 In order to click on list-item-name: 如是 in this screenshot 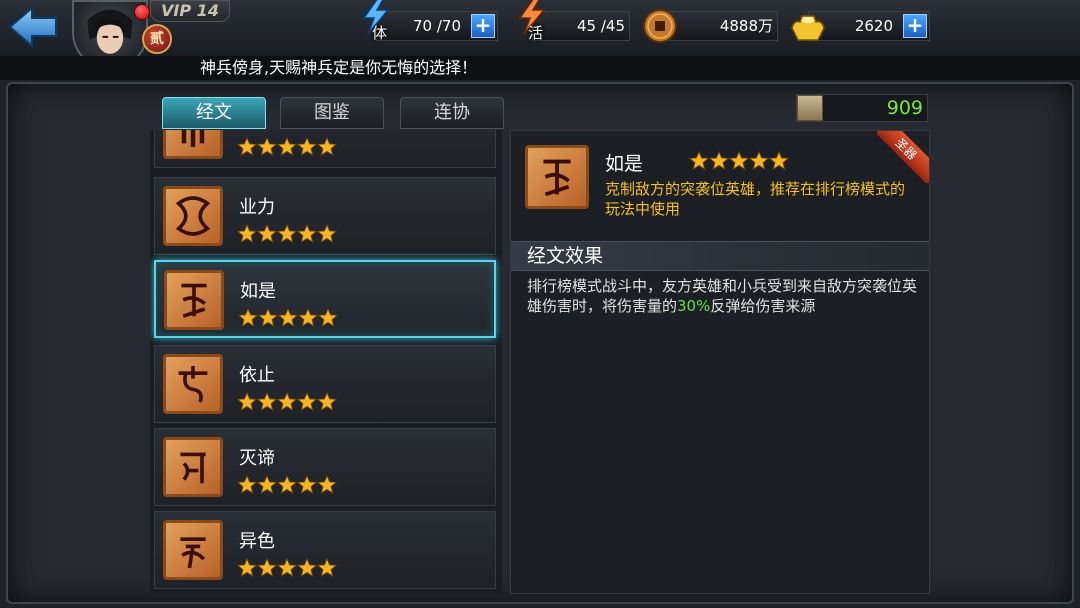, I will do `click(258, 291)`.